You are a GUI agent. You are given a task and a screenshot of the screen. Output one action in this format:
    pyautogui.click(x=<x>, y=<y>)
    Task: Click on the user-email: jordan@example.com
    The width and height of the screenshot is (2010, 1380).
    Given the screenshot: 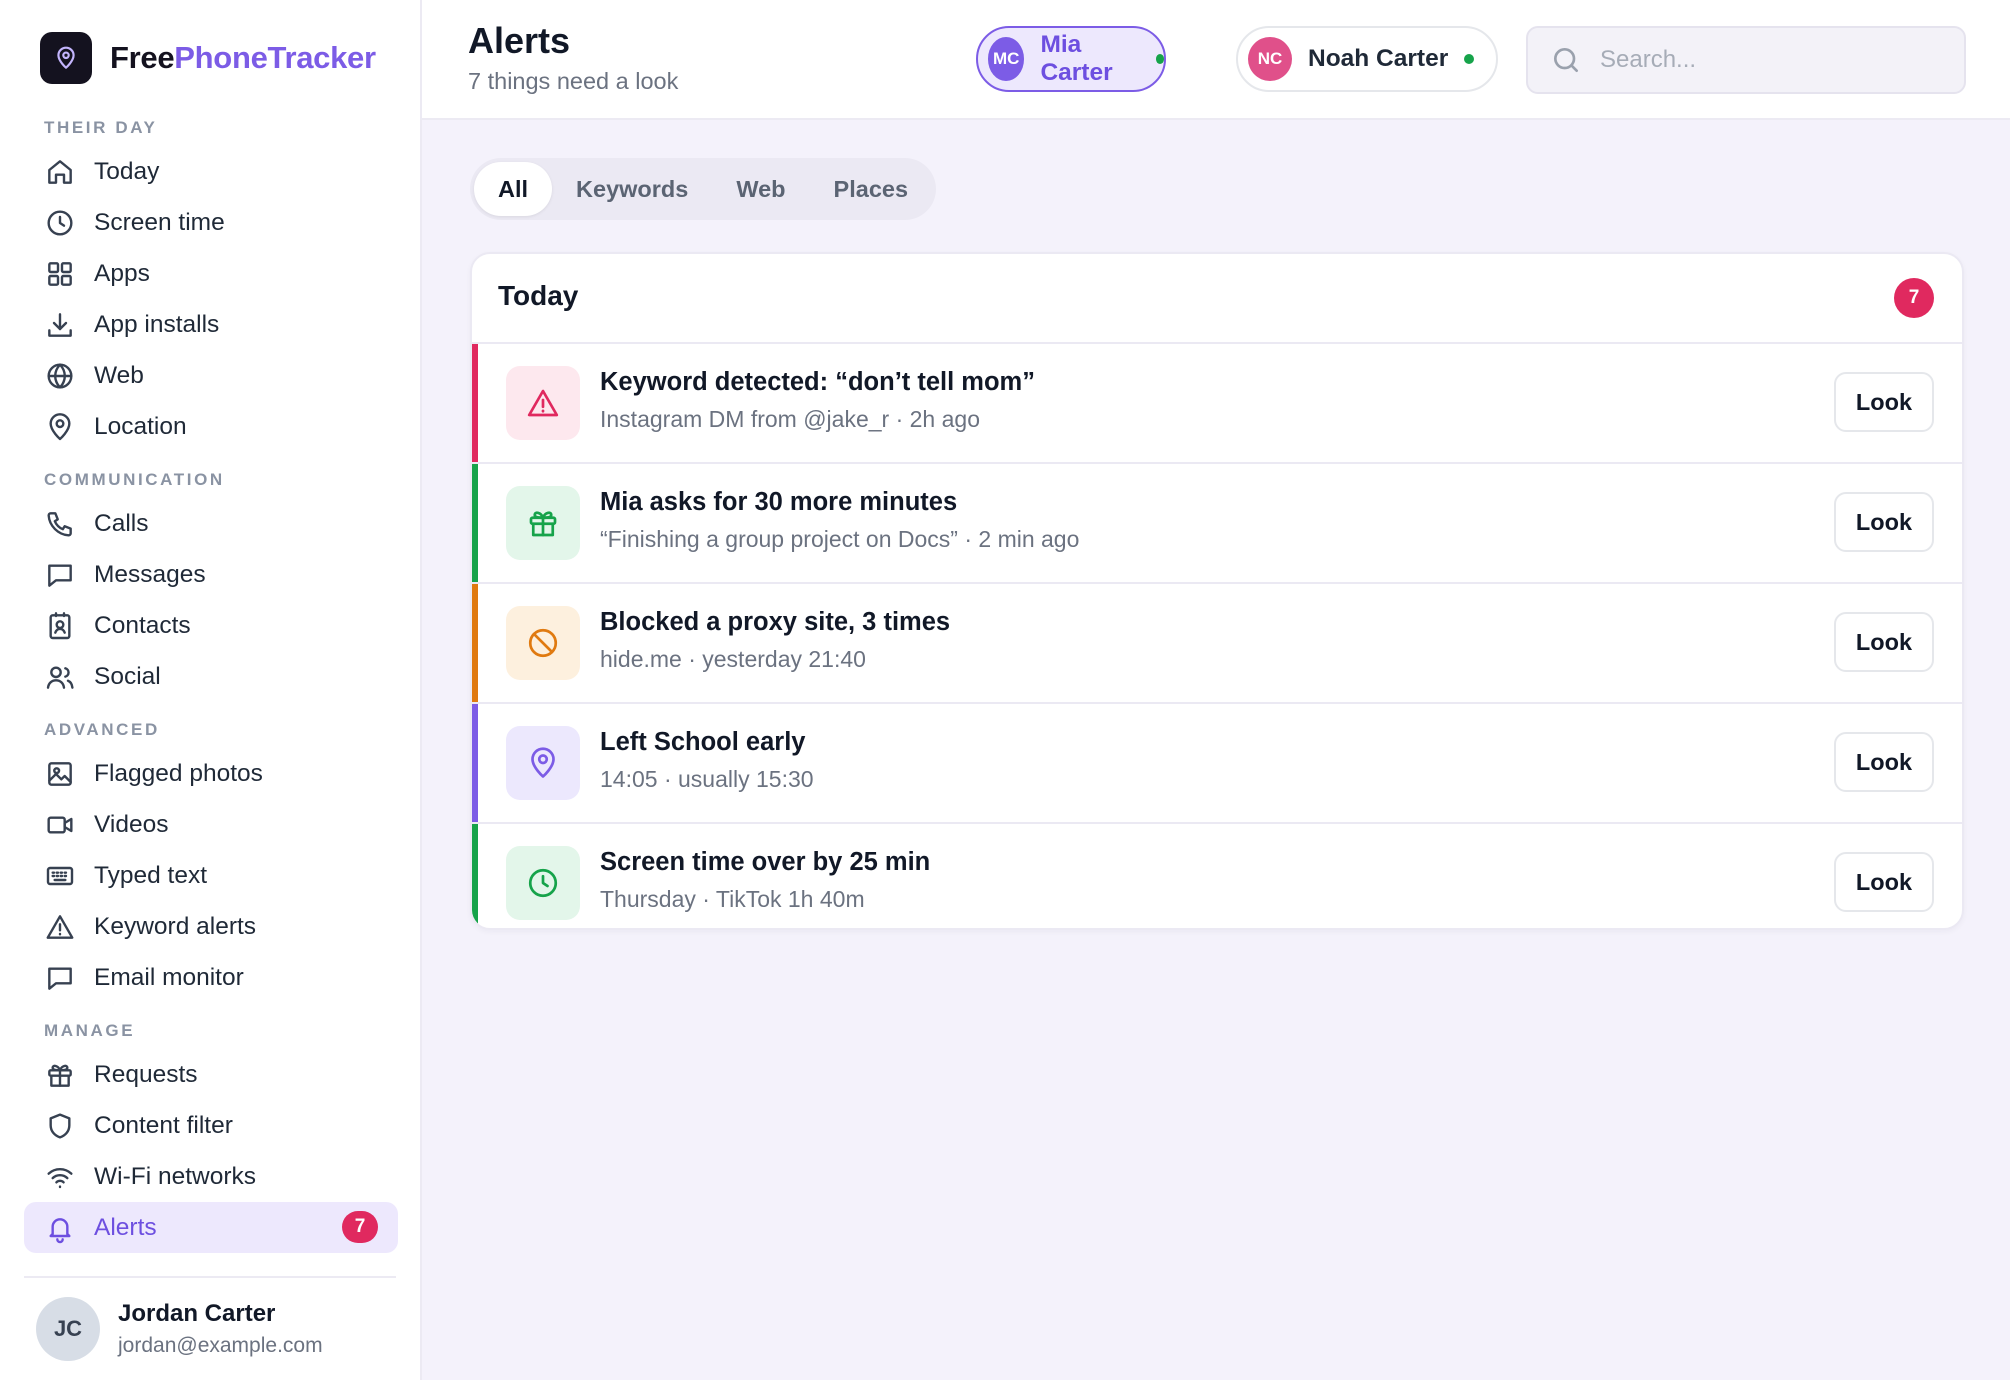 What is the action you would take?
    pyautogui.click(x=220, y=1345)
    